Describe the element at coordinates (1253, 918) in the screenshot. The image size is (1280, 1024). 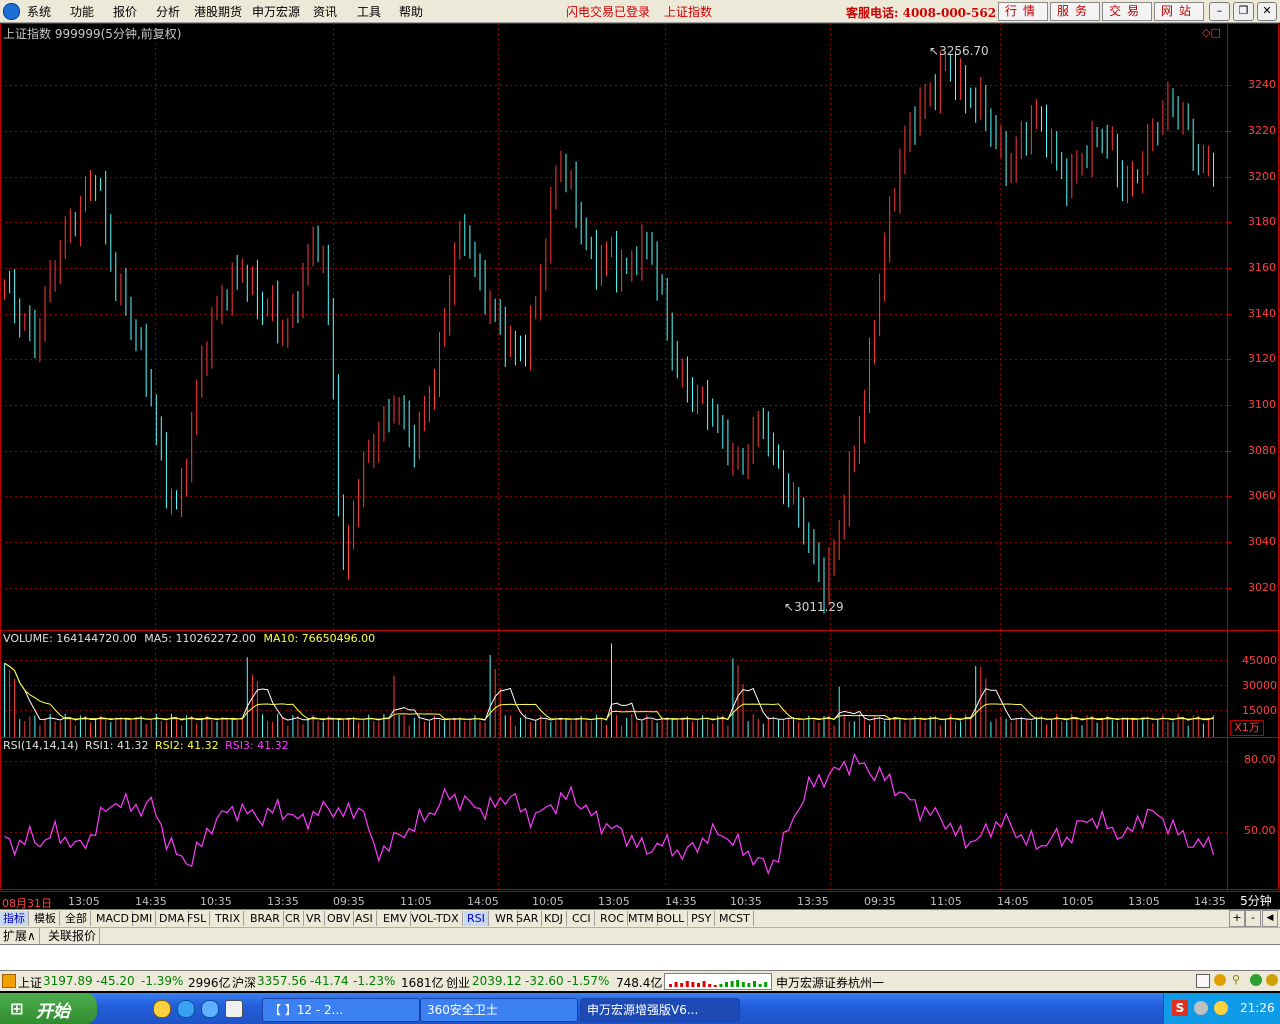
I see `zoom-out-button: -` at that location.